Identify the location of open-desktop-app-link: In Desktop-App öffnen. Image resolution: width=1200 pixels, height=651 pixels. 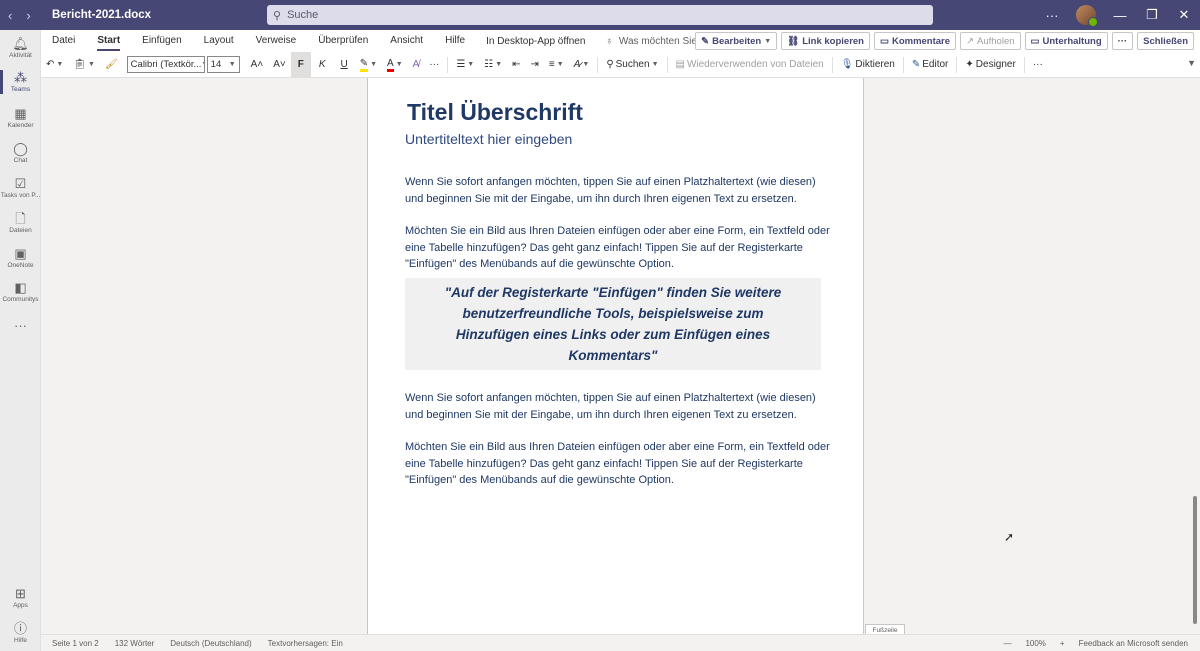
(535, 41).